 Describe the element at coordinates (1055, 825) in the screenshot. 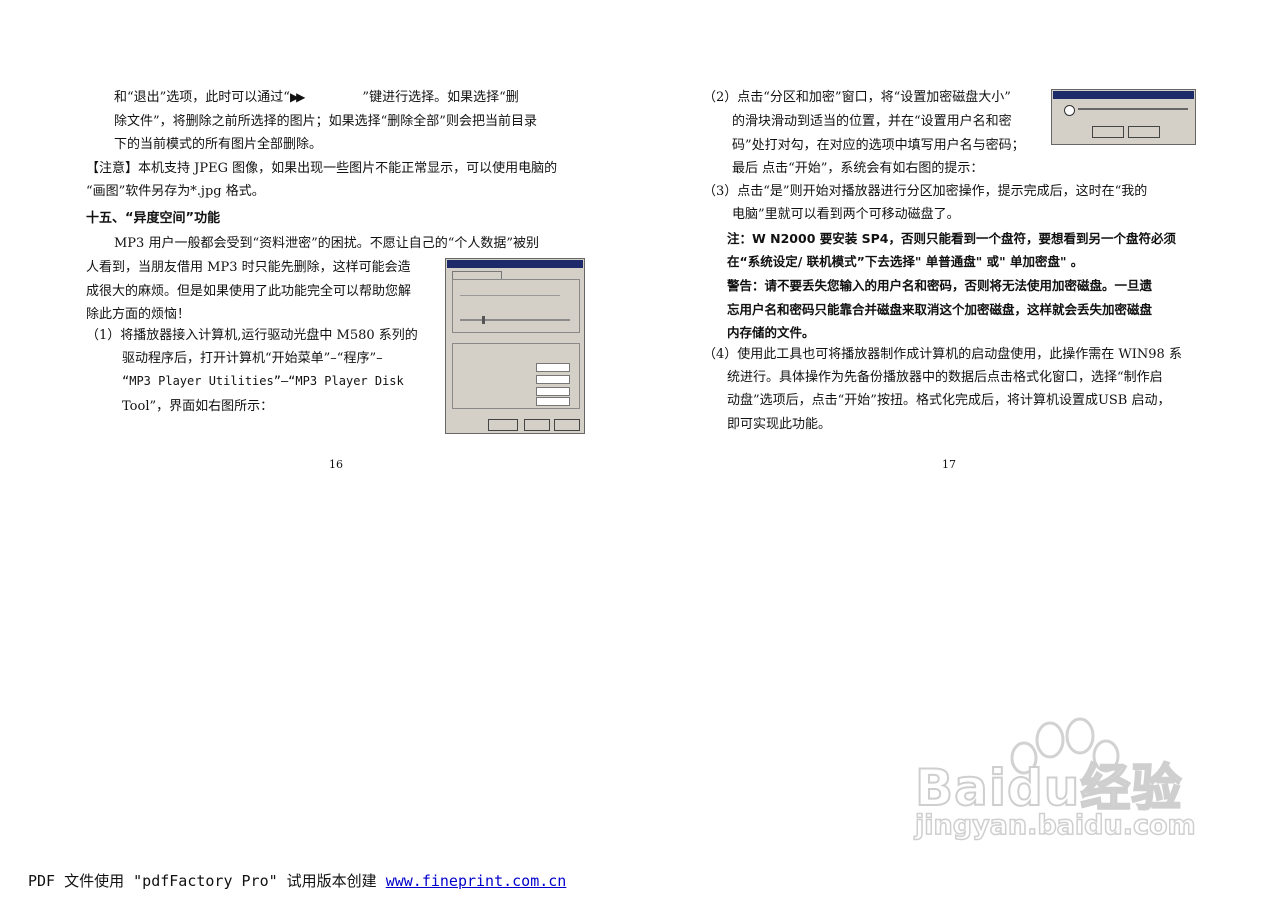

I see `watermark-url: jingyan.baidu.com` at that location.